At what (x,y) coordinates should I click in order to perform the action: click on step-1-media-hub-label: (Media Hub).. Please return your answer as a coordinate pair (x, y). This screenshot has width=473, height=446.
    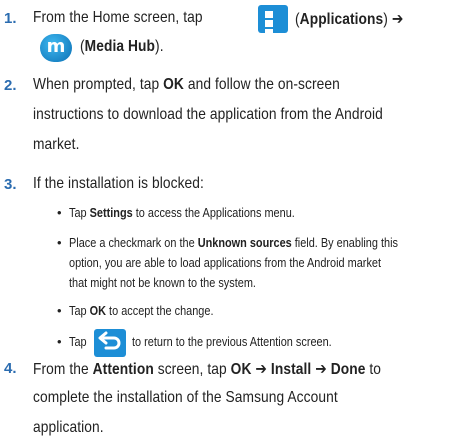
    Looking at the image, I should click on (122, 46).